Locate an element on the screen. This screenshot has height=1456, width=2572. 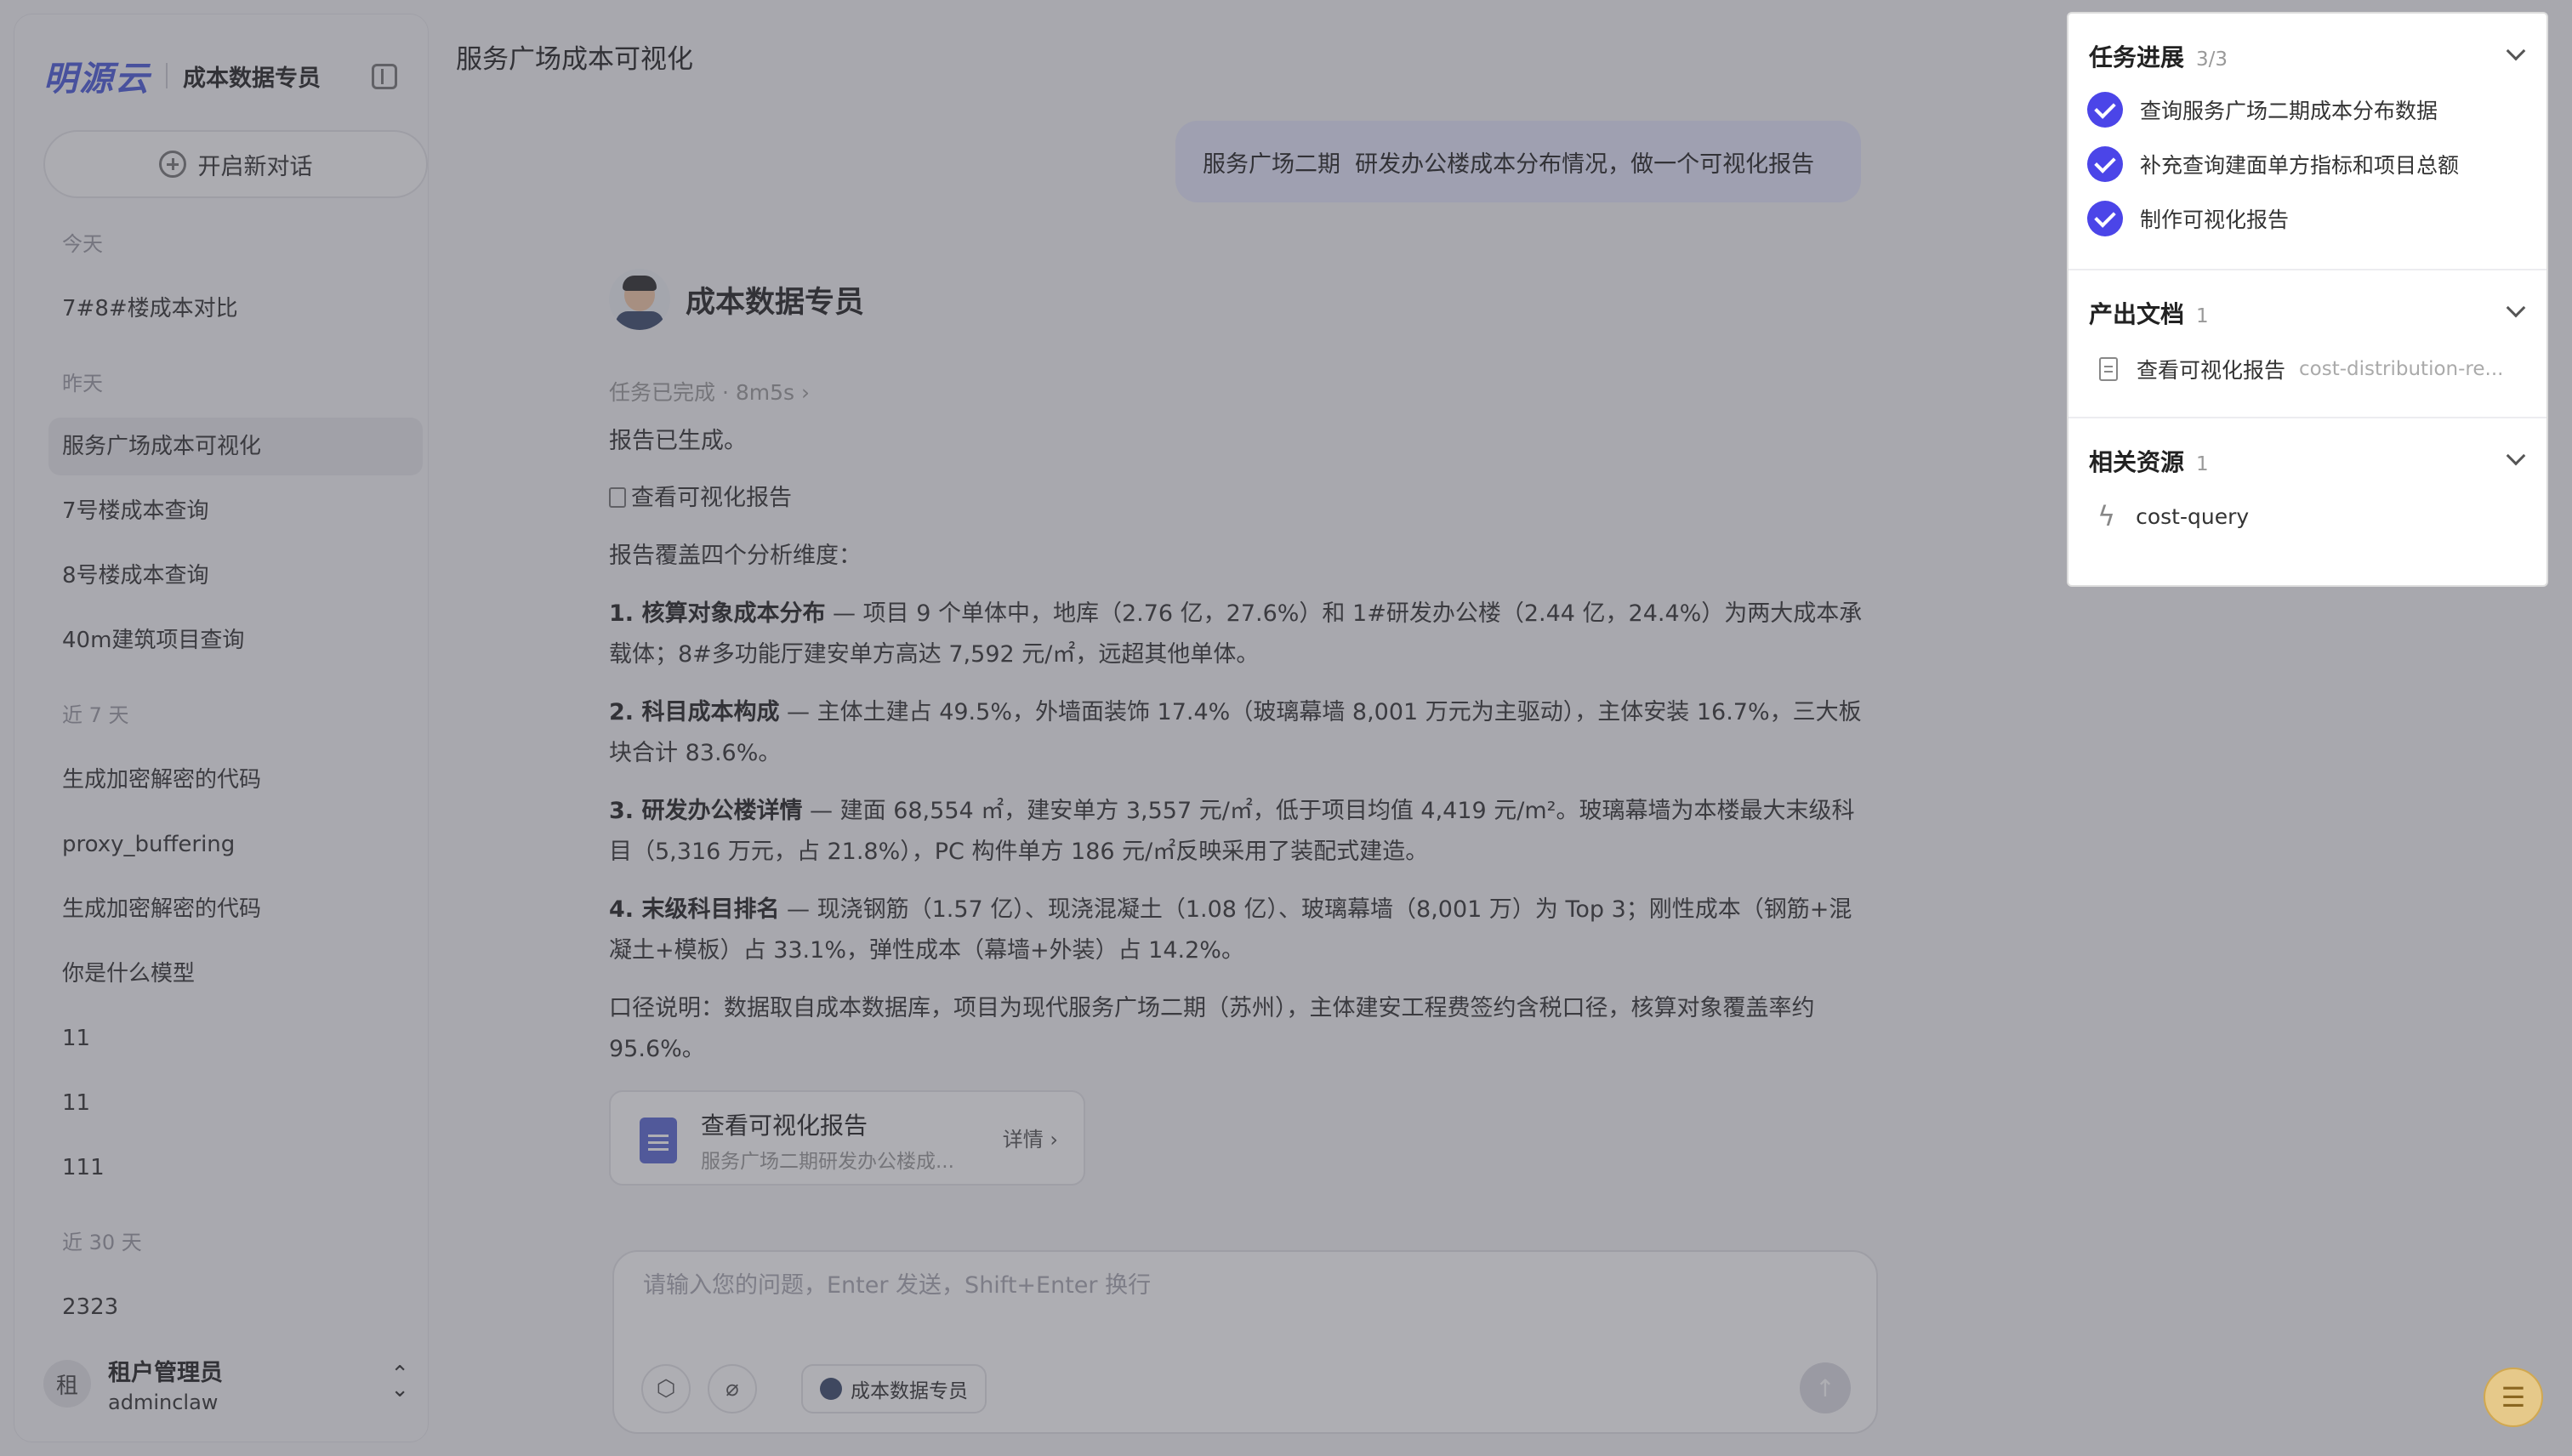
resources-section: 相关资源 1 ϟ cost-query is located at coordinates (2307, 502).